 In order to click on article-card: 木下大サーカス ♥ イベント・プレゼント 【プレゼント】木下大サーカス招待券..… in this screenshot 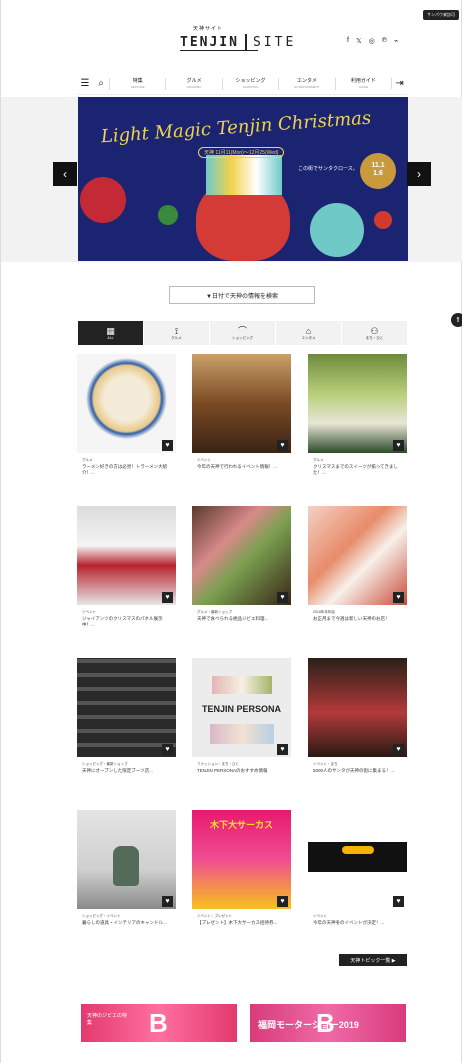, I will do `click(241, 880)`.